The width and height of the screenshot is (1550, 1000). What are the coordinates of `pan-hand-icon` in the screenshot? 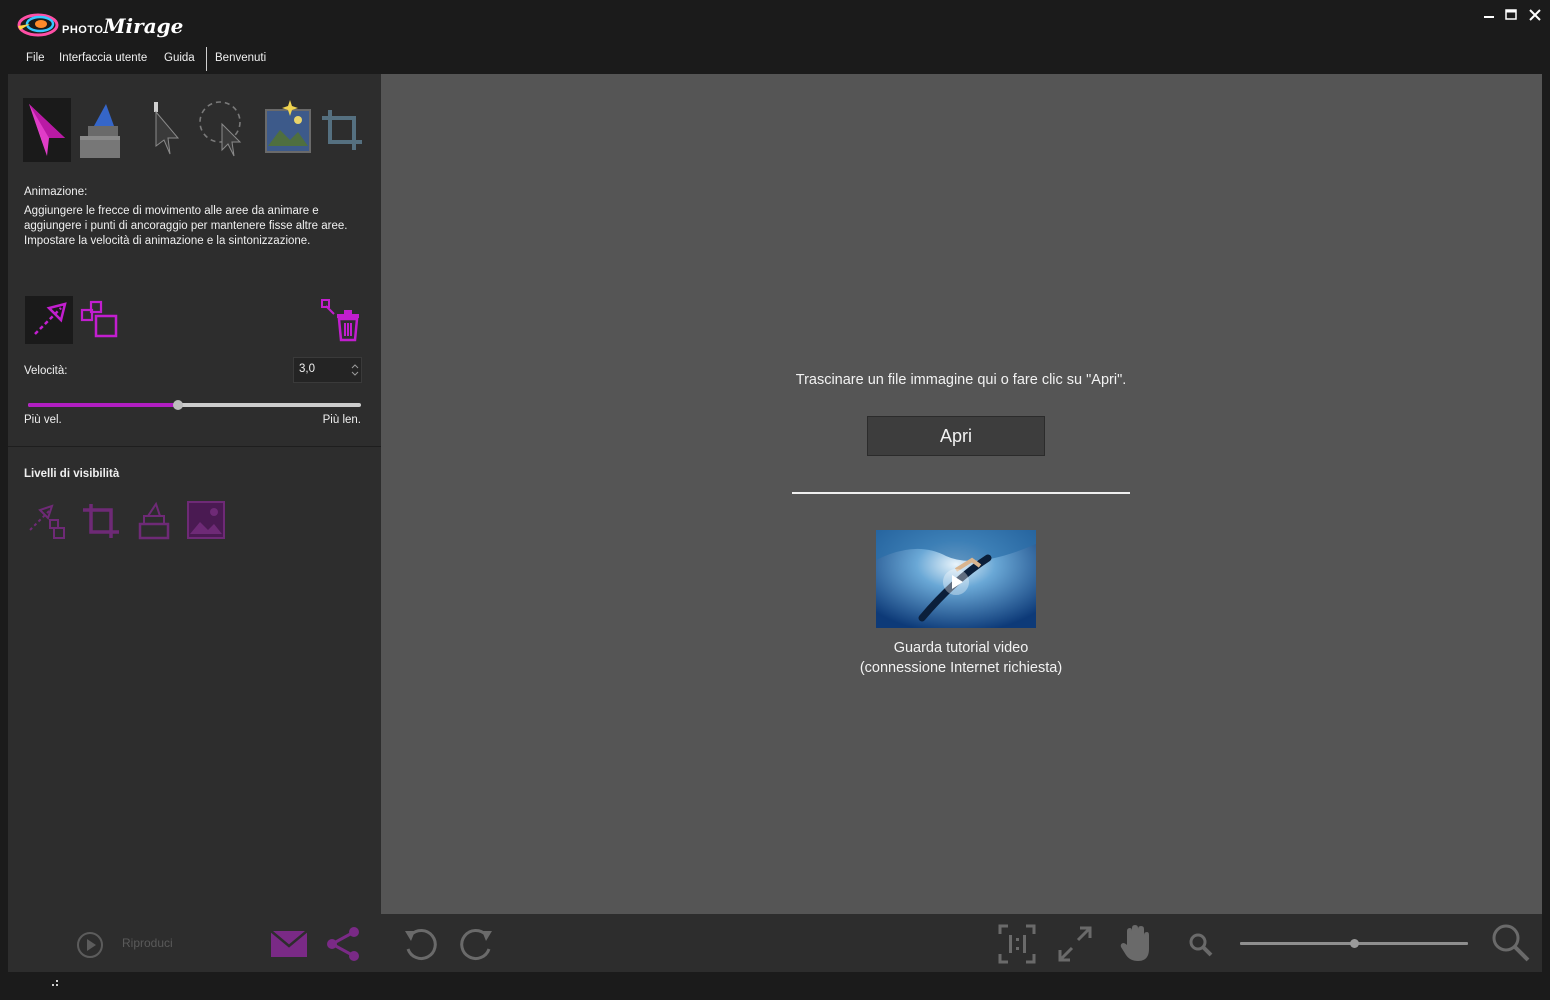 It's located at (1135, 943).